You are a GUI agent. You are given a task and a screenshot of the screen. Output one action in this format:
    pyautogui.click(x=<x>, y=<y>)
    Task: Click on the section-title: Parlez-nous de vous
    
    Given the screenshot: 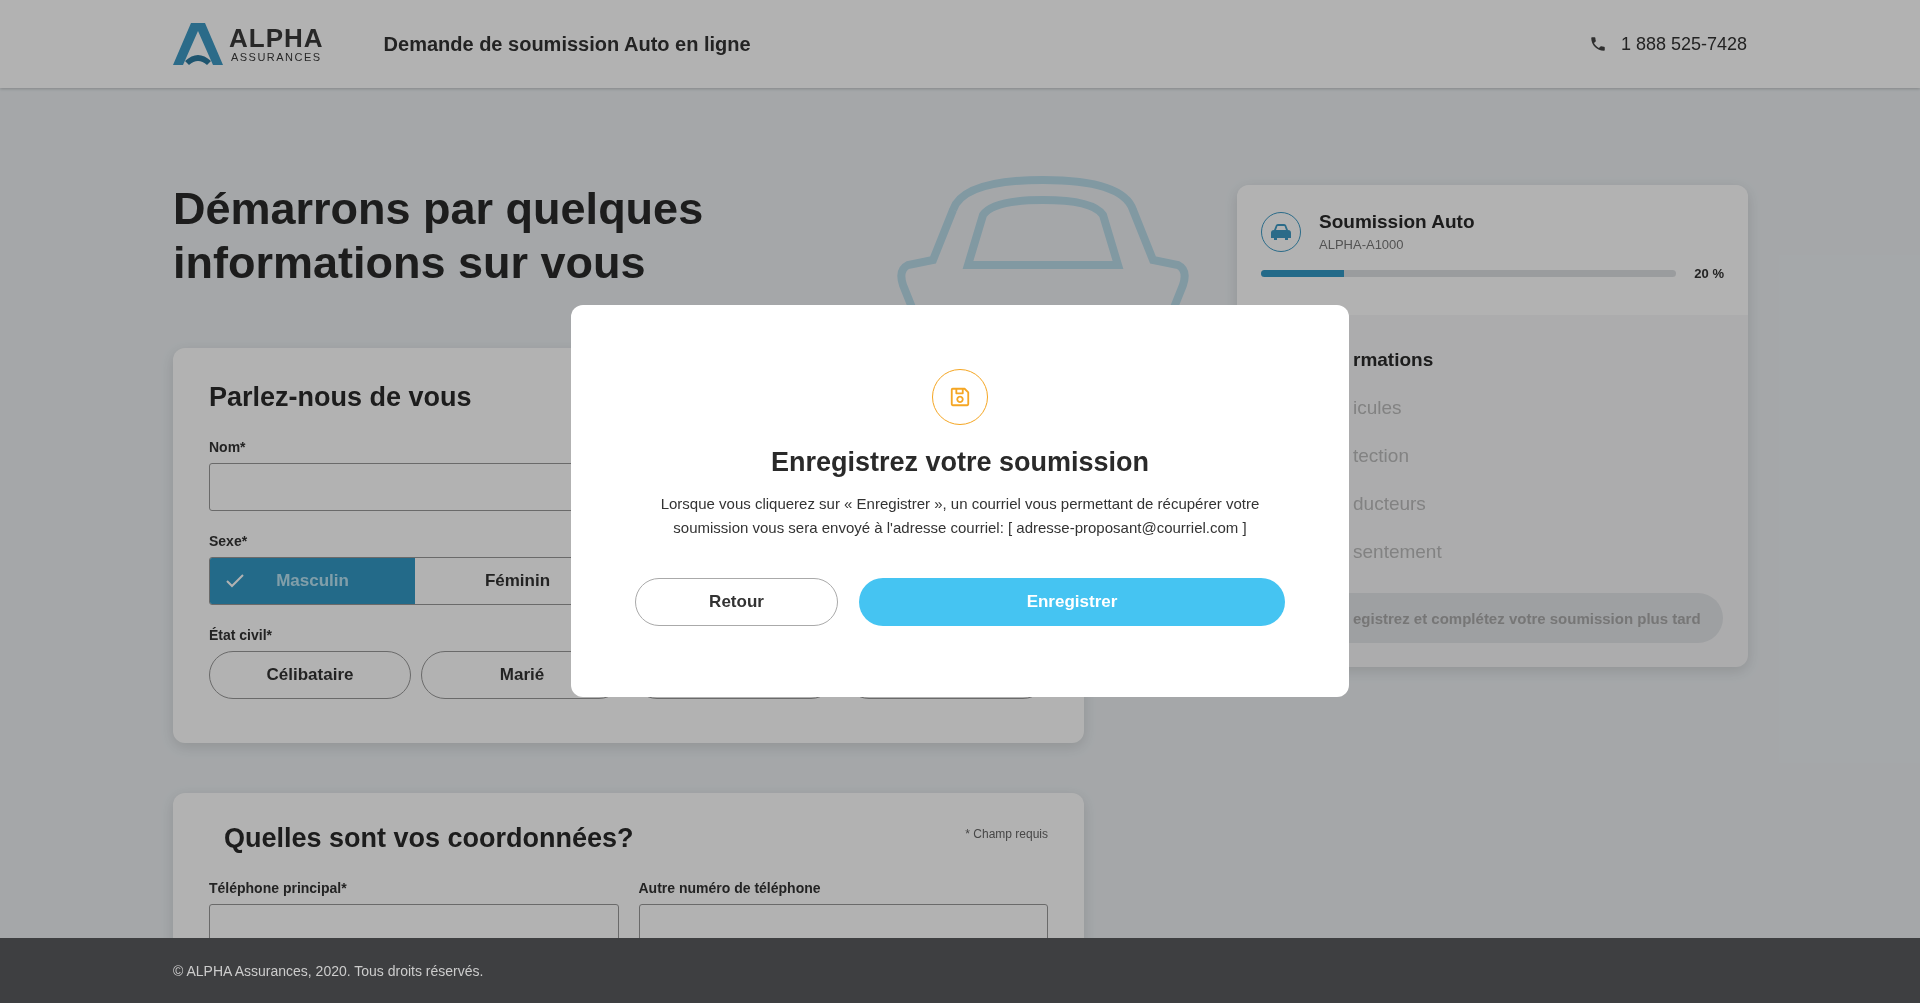 What is the action you would take?
    pyautogui.click(x=340, y=397)
    